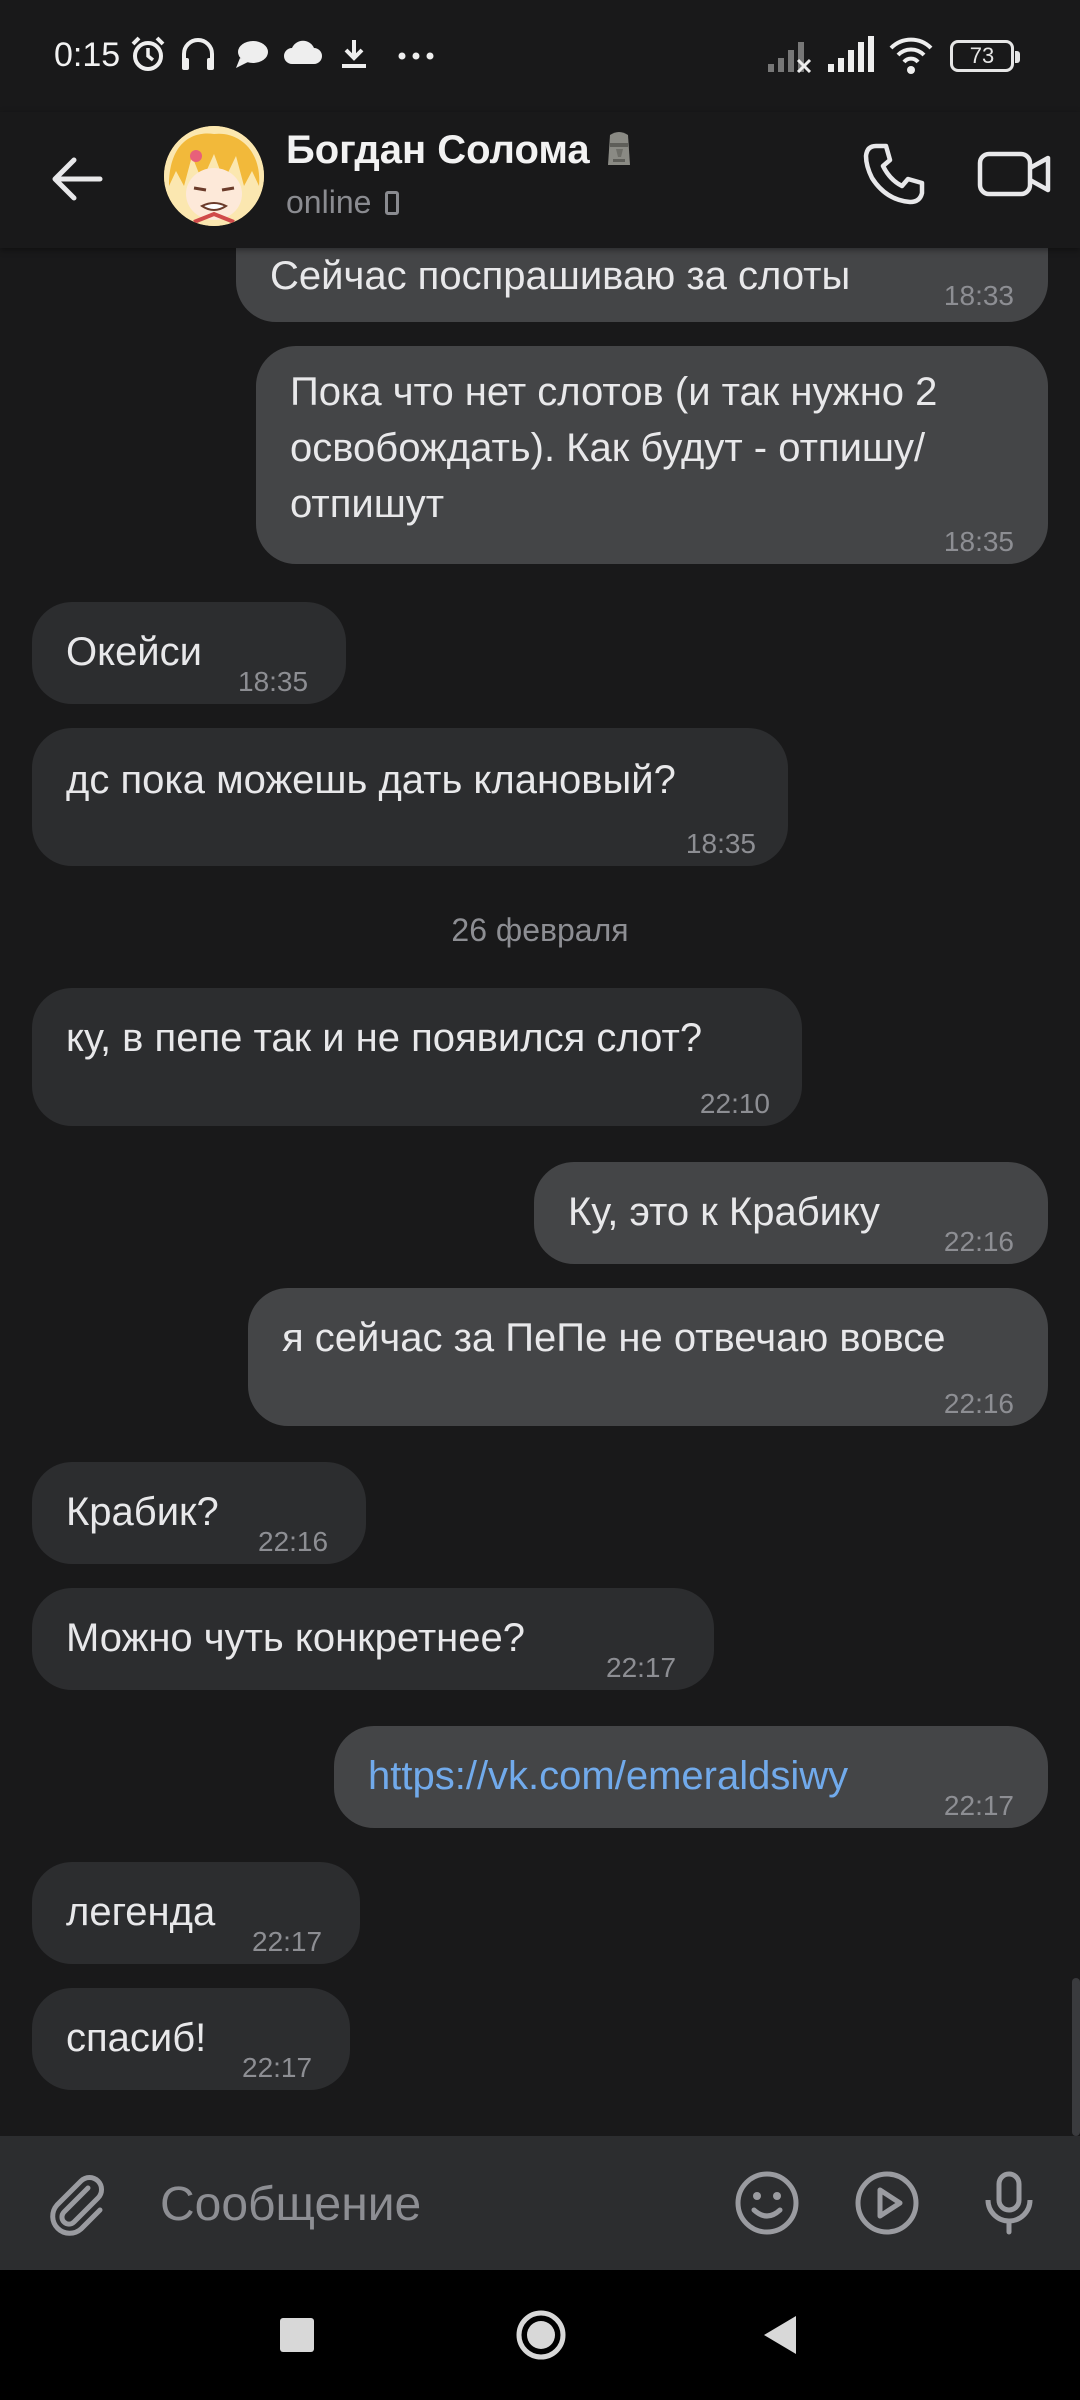 This screenshot has height=2400, width=1080. I want to click on phone-call-icon, so click(894, 174).